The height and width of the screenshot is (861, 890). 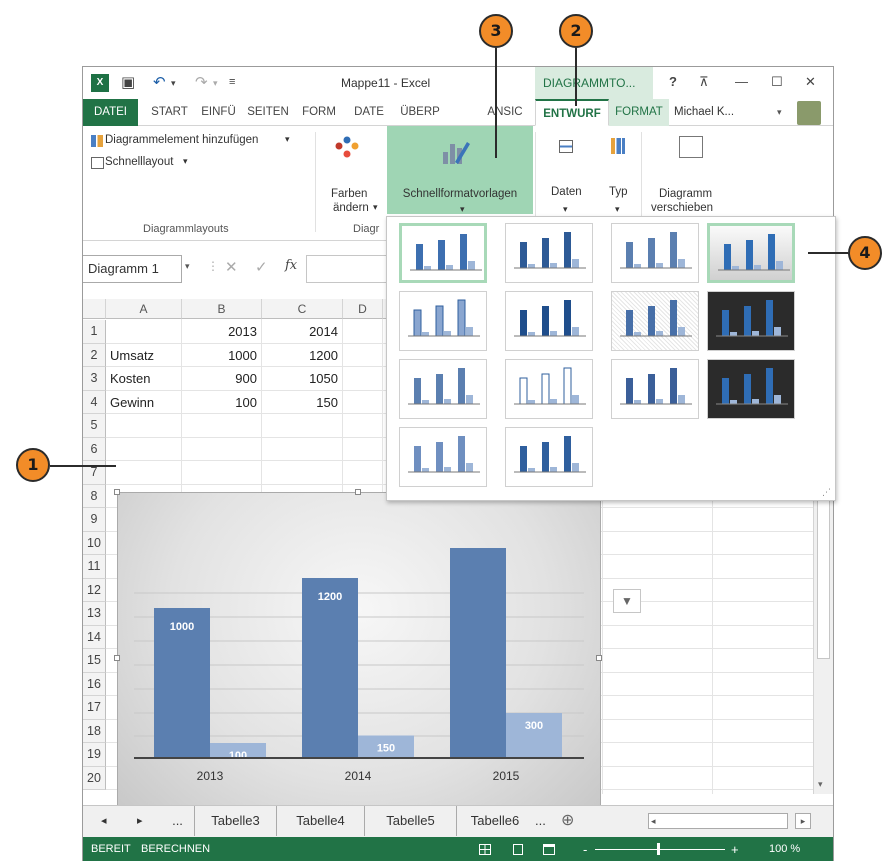 What do you see at coordinates (144, 355) in the screenshot?
I see `cell-a2: Umsatz` at bounding box center [144, 355].